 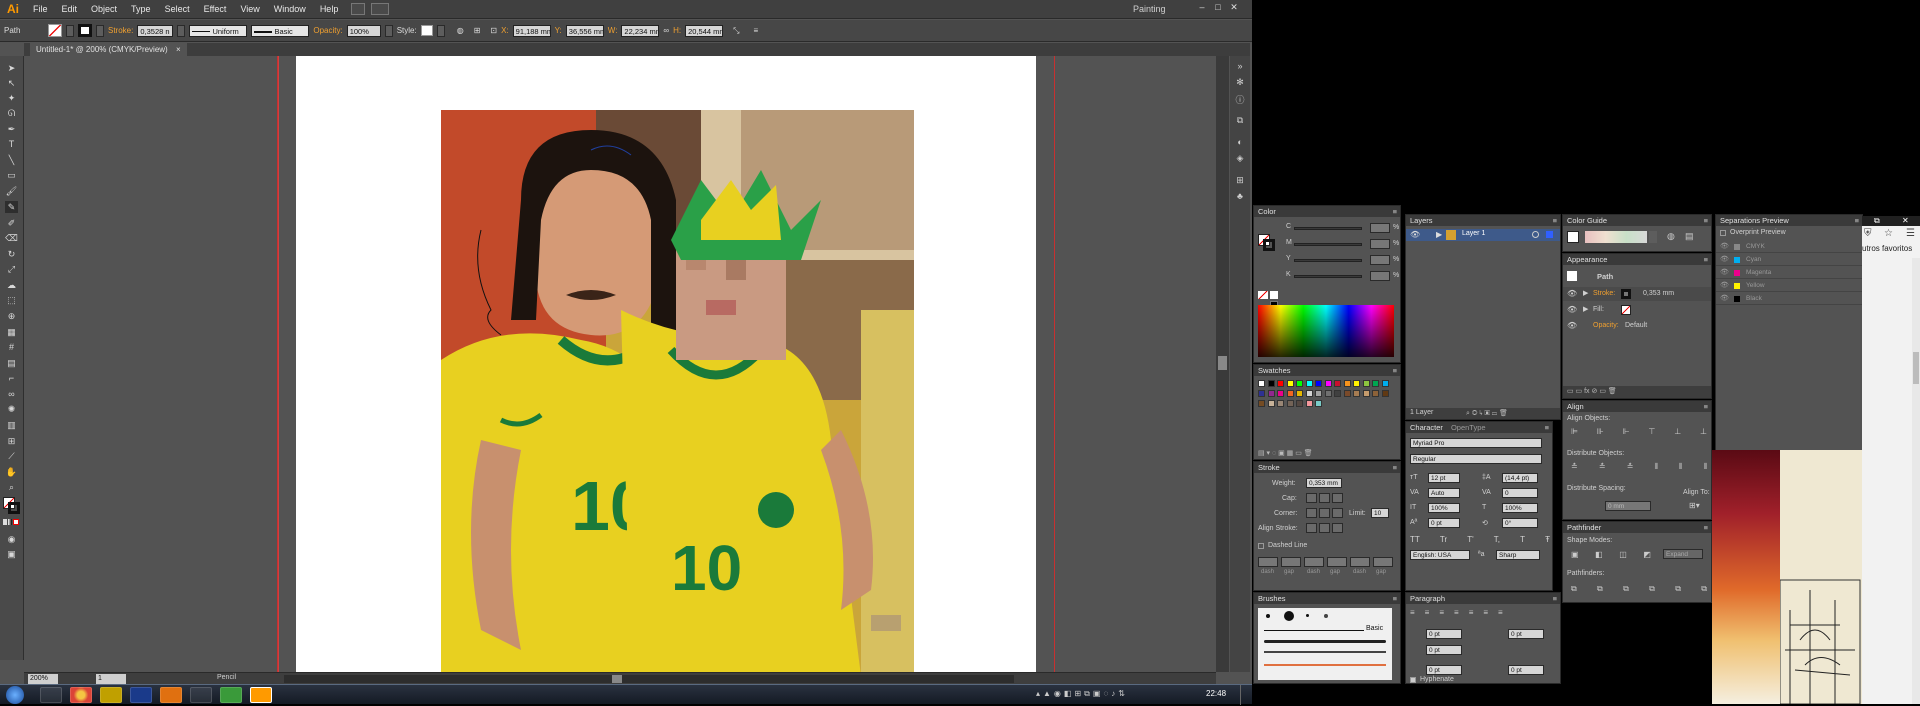 I want to click on round-cap-button, so click(x=1324, y=498).